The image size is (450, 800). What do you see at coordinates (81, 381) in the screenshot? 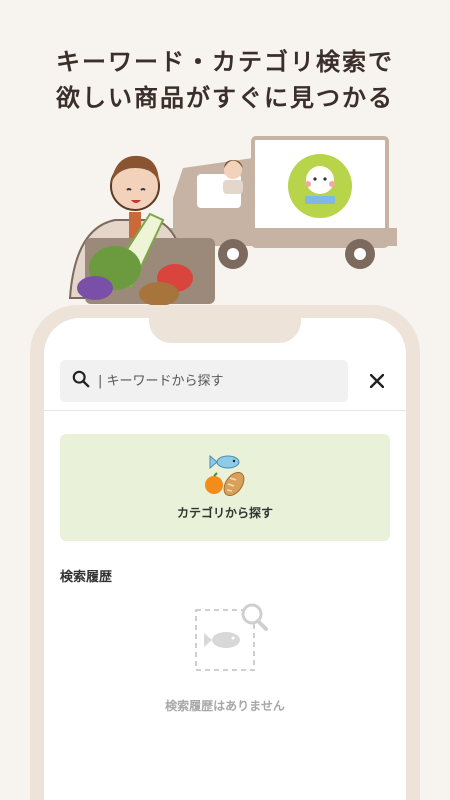
I see `search-icon` at bounding box center [81, 381].